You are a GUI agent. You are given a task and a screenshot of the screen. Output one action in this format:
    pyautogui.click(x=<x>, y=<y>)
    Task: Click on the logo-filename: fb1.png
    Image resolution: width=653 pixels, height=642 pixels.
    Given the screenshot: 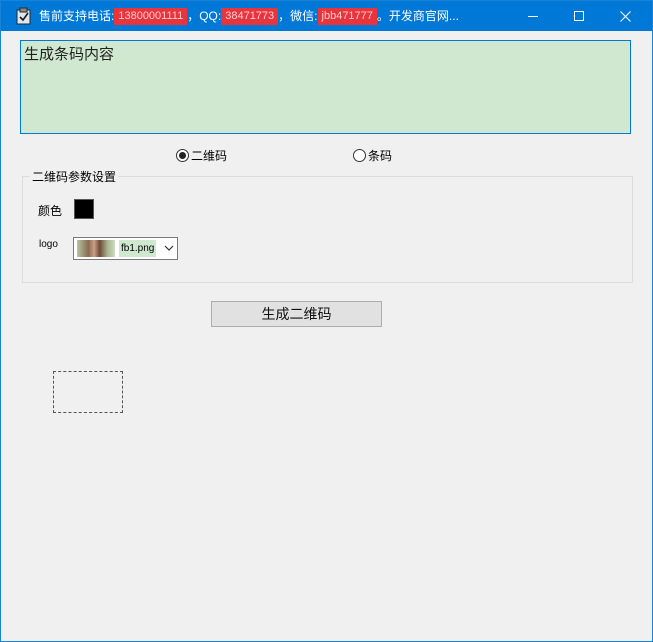 What is the action you would take?
    pyautogui.click(x=138, y=248)
    